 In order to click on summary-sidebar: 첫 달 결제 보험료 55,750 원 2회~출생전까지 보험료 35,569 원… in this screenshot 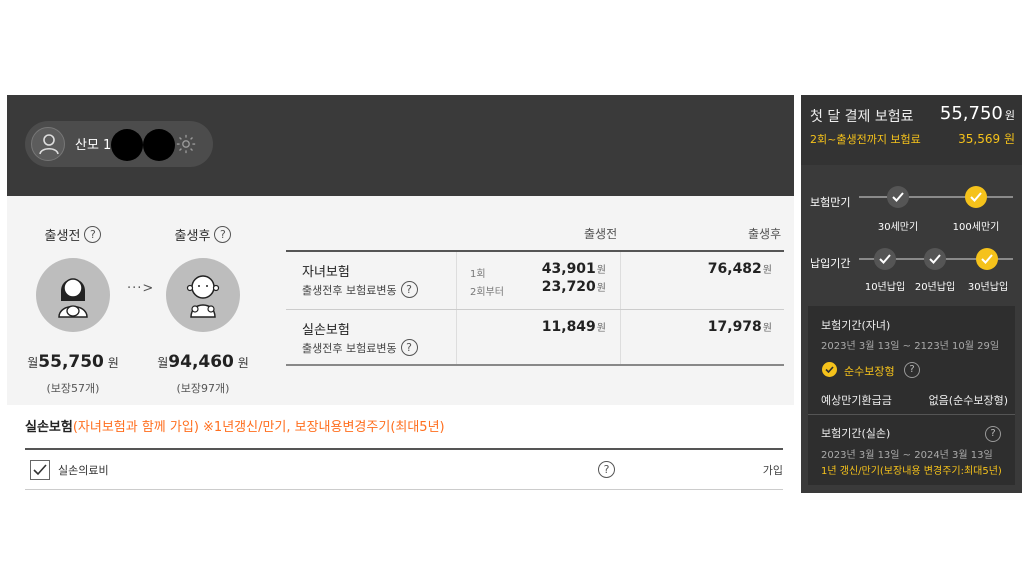, I will do `click(911, 294)`.